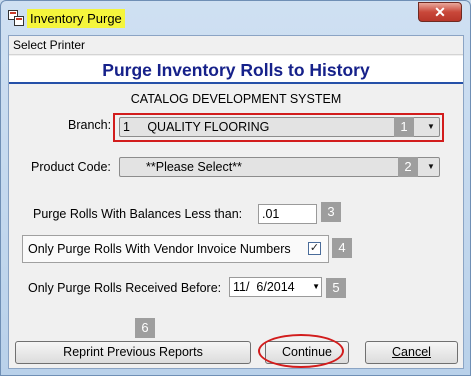 The image size is (471, 376). I want to click on step-badge-1: 1, so click(404, 127).